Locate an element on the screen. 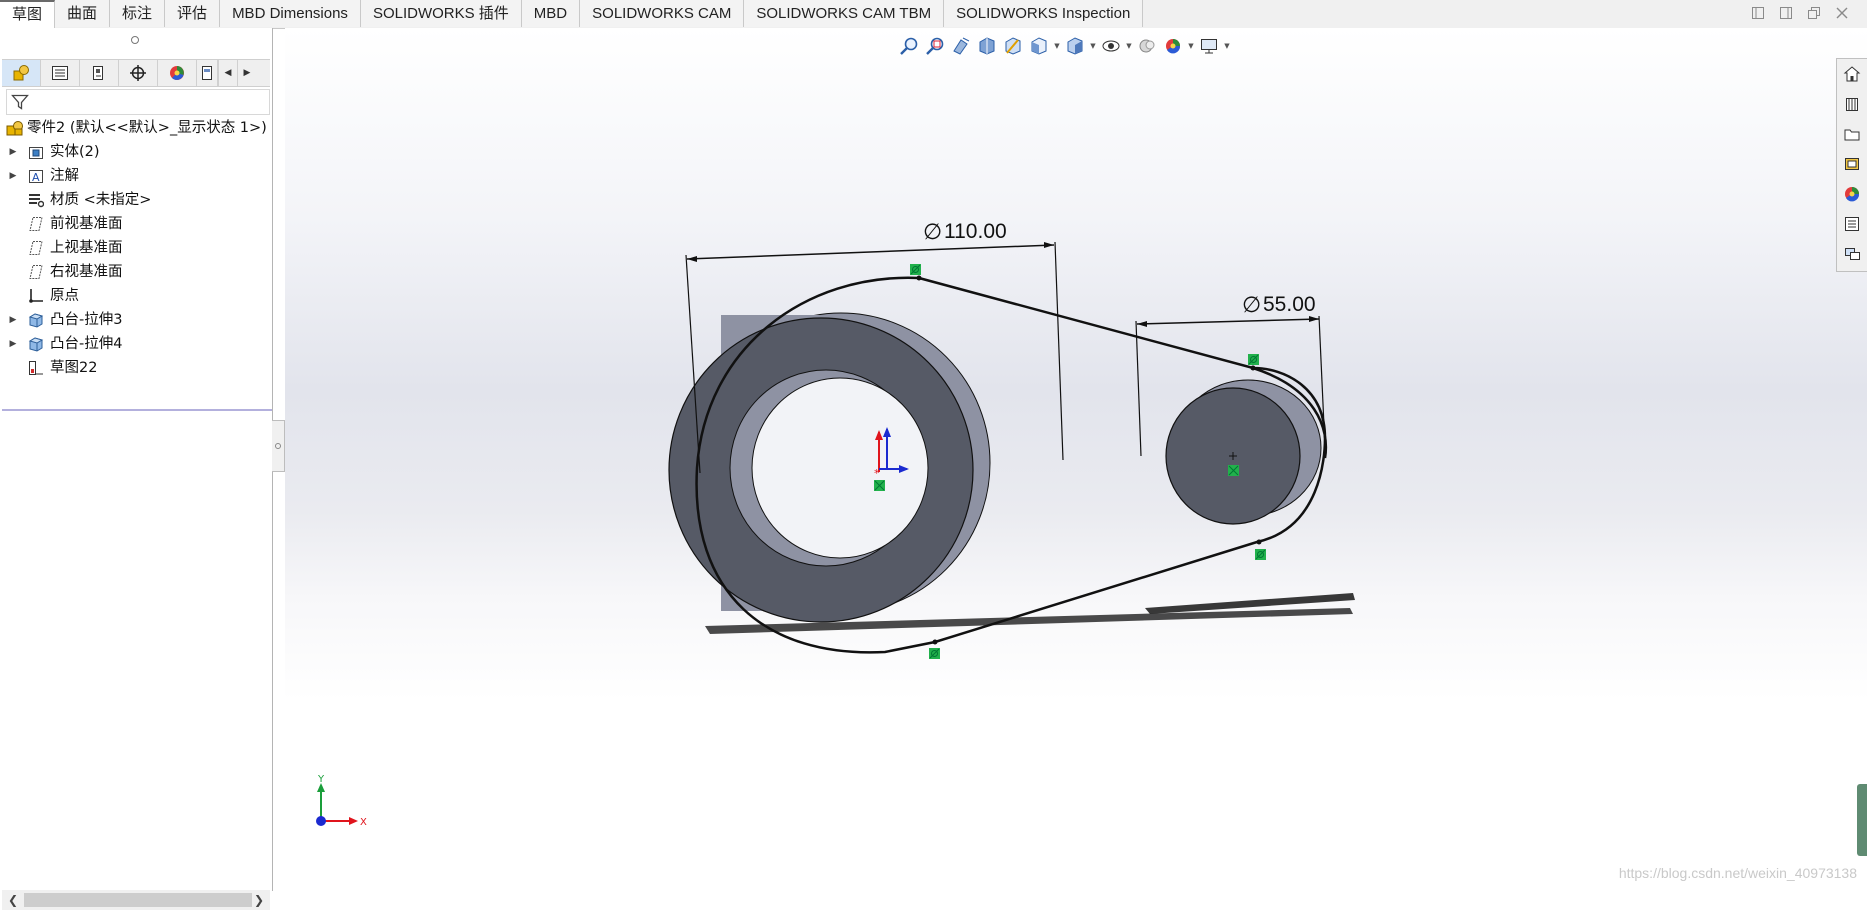  coincident-relation-marker is located at coordinates (1233, 470).